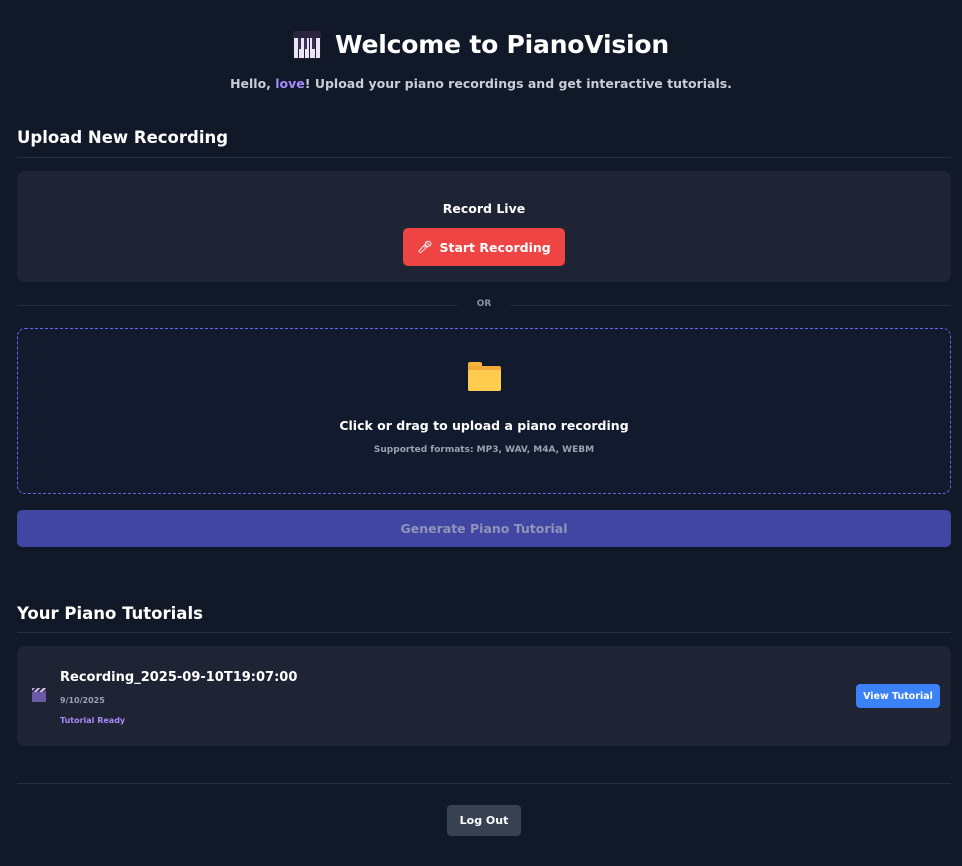  Describe the element at coordinates (39, 695) in the screenshot. I see `clapperboard-icon` at that location.